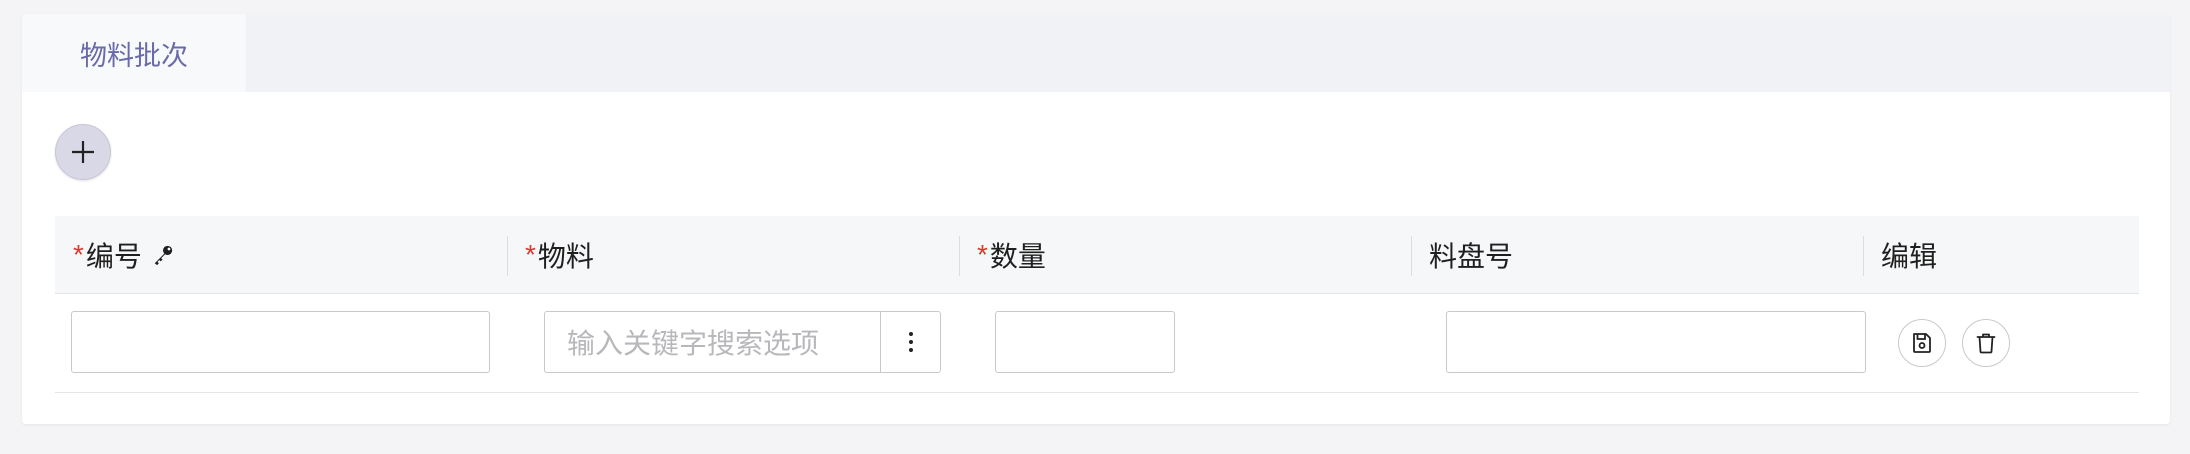  I want to click on trash-icon, so click(1986, 343).